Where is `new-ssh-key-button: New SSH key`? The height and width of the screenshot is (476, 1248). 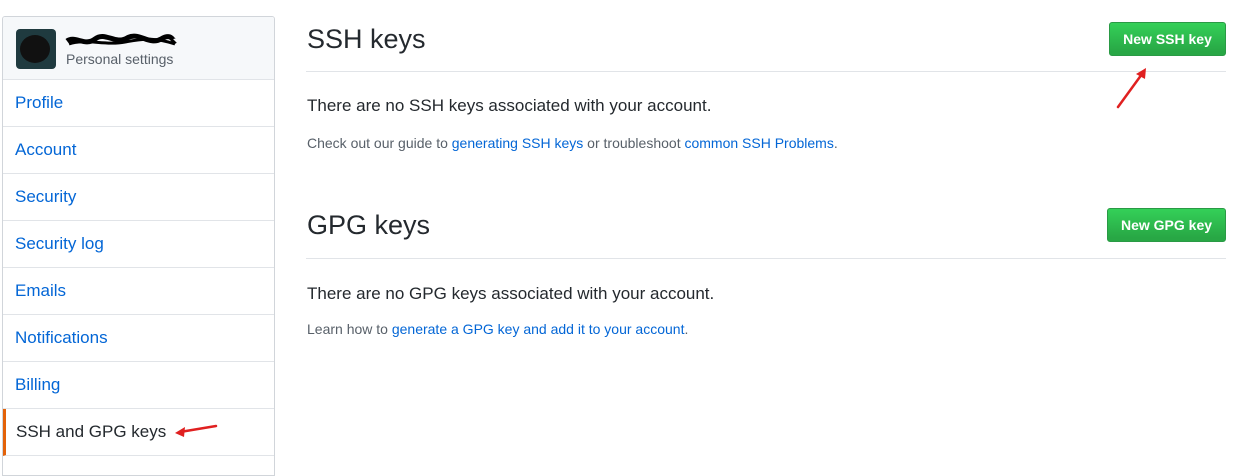 new-ssh-key-button: New SSH key is located at coordinates (1167, 39).